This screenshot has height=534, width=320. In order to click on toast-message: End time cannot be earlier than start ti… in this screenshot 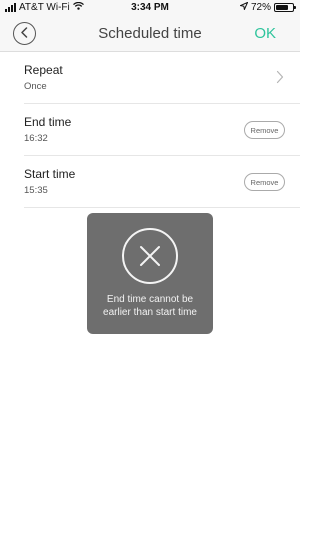, I will do `click(150, 306)`.